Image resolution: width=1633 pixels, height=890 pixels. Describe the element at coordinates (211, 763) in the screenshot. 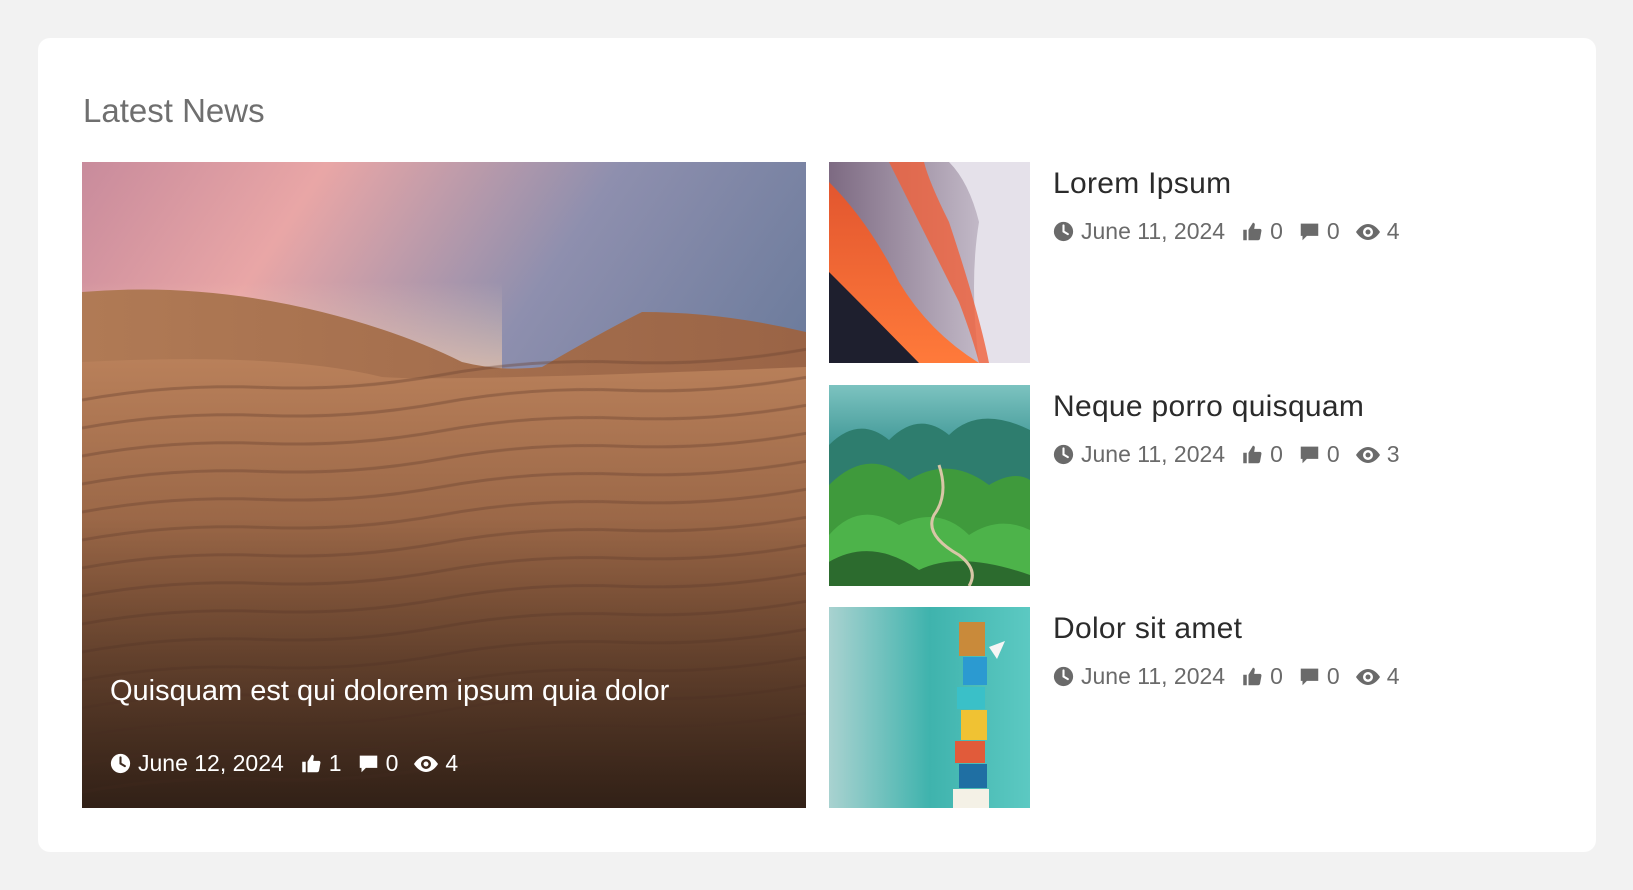

I see `featured-date: June 12, 2024` at that location.